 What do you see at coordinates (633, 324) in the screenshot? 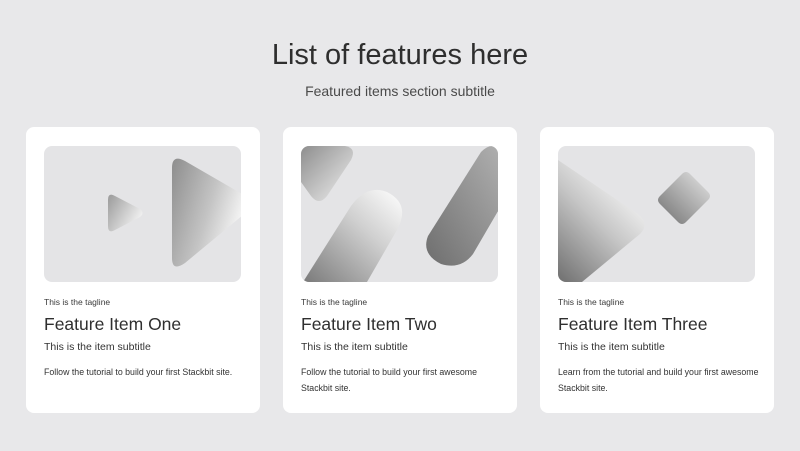
I see `feature-title: Feature Item Three` at bounding box center [633, 324].